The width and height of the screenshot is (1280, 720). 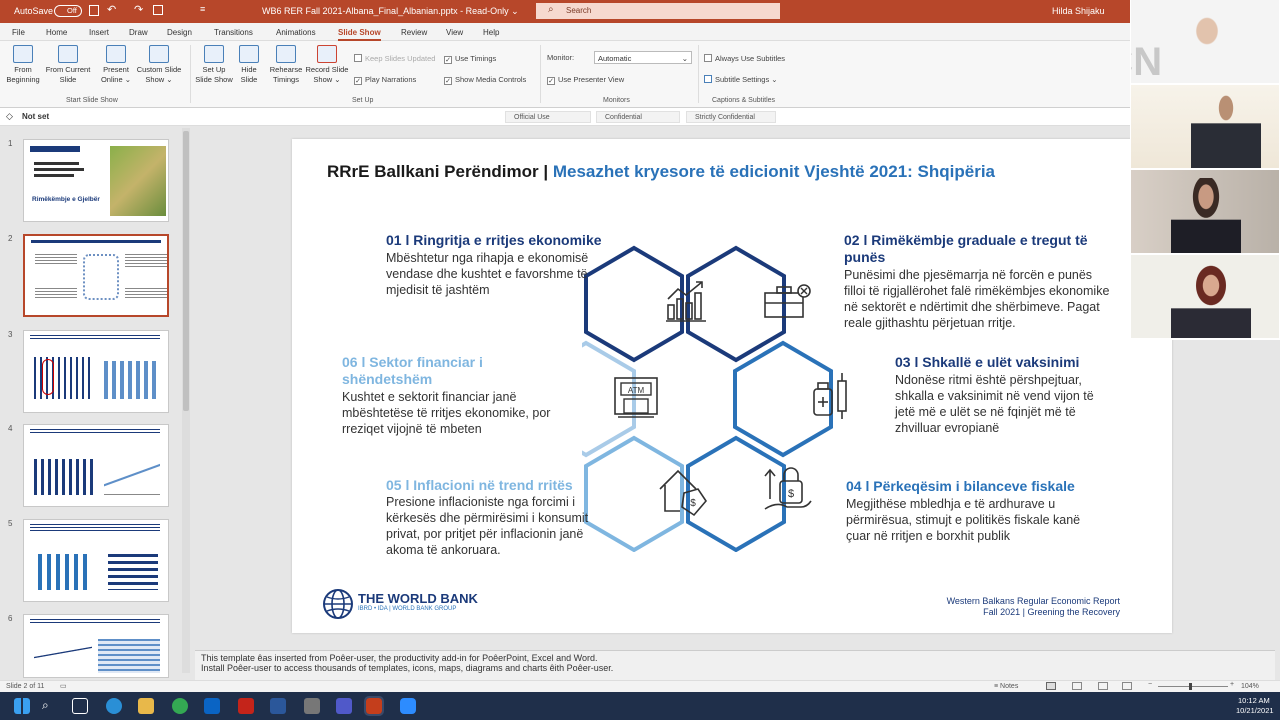 I want to click on play-narrations-checkbox: ✓ Play Narrations, so click(x=385, y=80).